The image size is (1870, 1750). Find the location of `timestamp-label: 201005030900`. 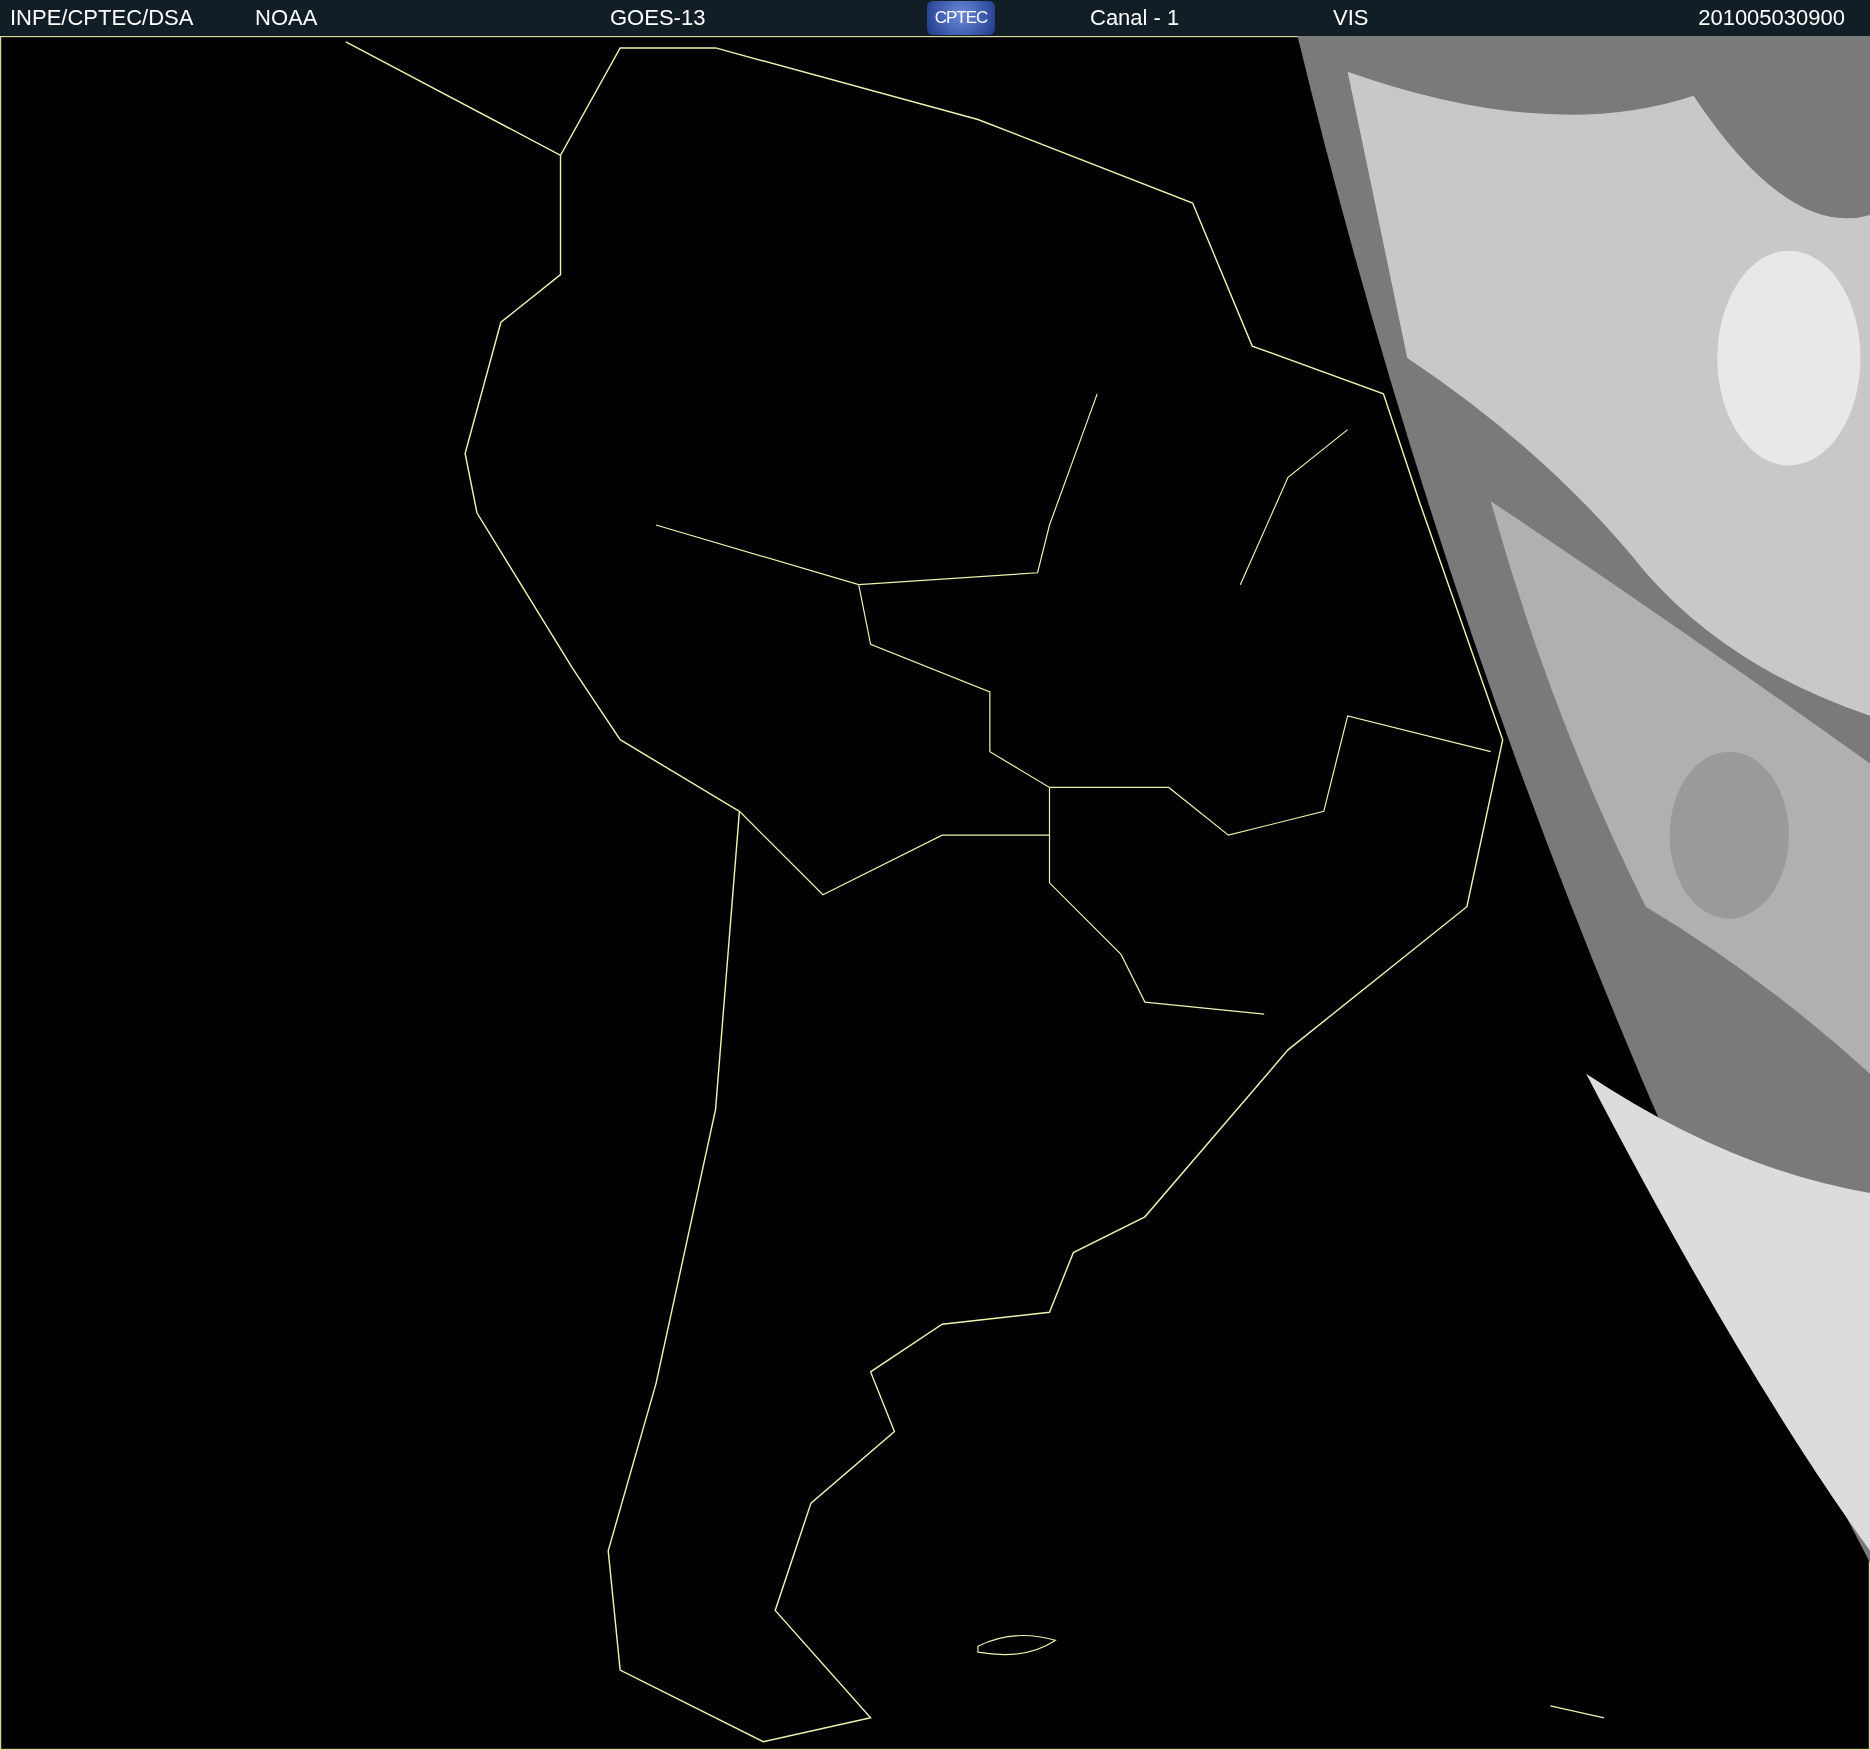

timestamp-label: 201005030900 is located at coordinates (1771, 18).